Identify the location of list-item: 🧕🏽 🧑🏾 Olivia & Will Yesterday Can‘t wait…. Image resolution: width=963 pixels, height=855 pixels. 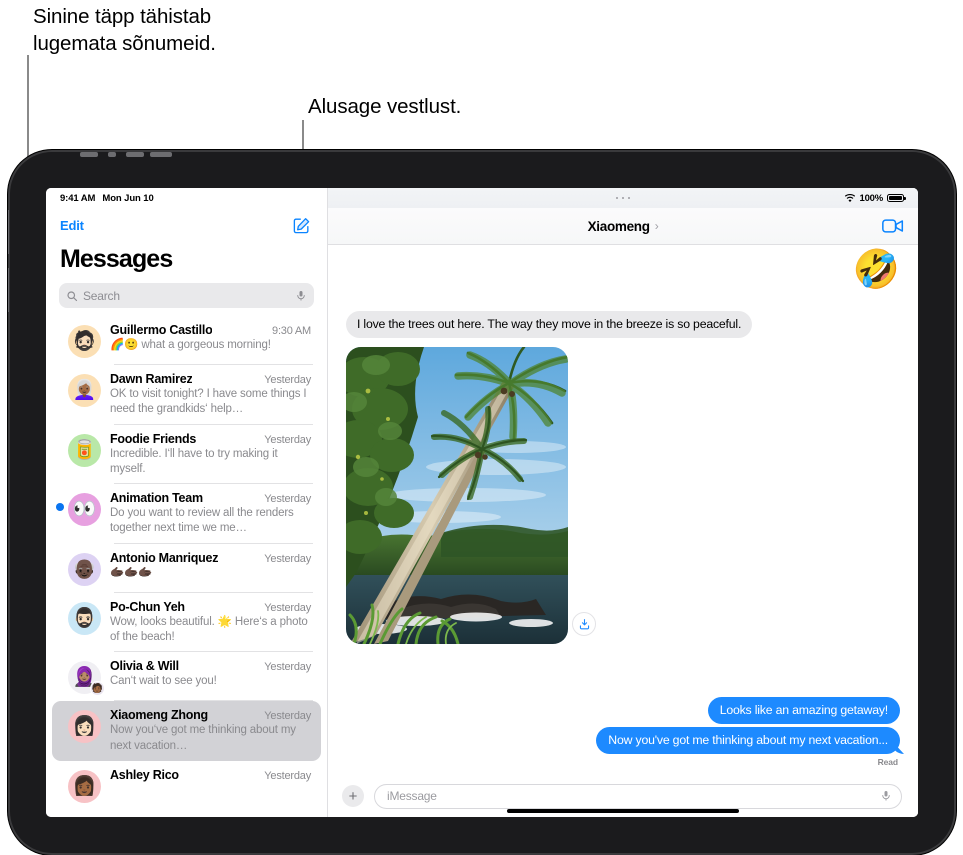
(186, 677).